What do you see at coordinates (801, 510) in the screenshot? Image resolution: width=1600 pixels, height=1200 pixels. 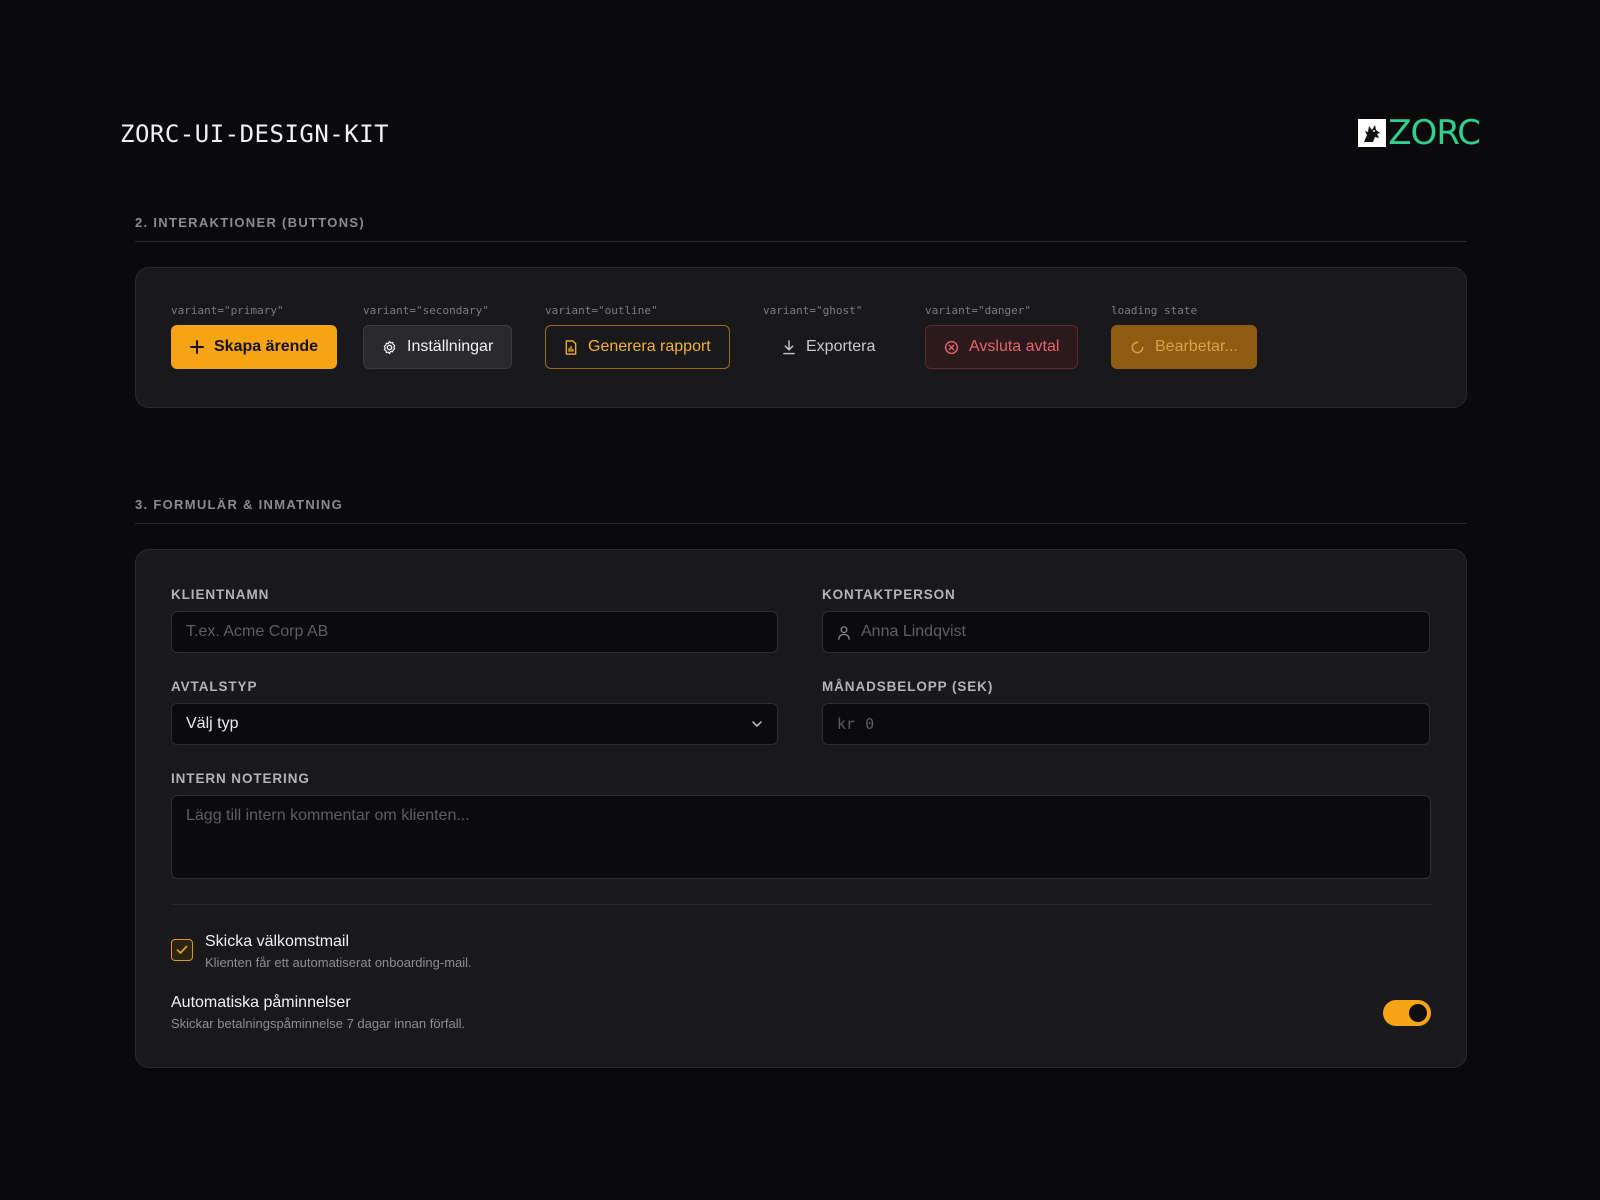 I see `section-title-form: 3. FORMULÄR & INMATNING` at bounding box center [801, 510].